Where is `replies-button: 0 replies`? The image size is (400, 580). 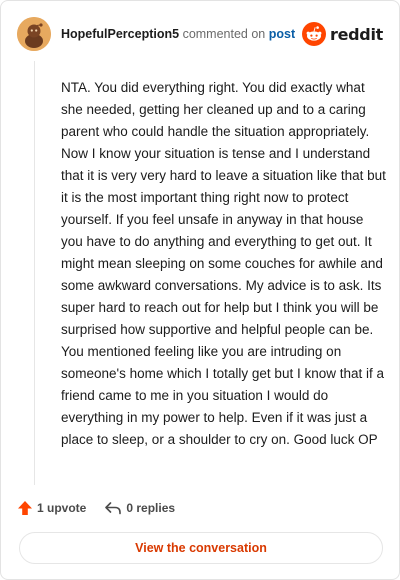
replies-button: 0 replies is located at coordinates (139, 508).